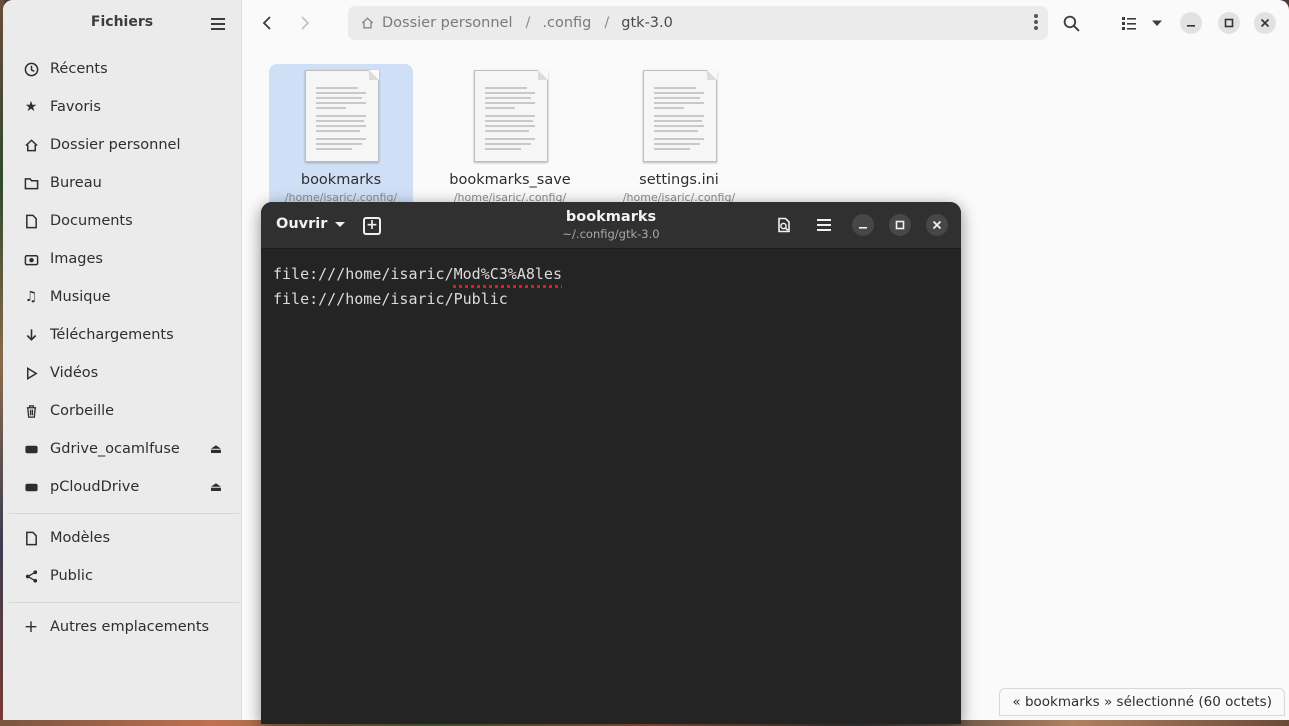 The height and width of the screenshot is (726, 1289). Describe the element at coordinates (341, 180) in the screenshot. I see `file-name: bookmarks` at that location.